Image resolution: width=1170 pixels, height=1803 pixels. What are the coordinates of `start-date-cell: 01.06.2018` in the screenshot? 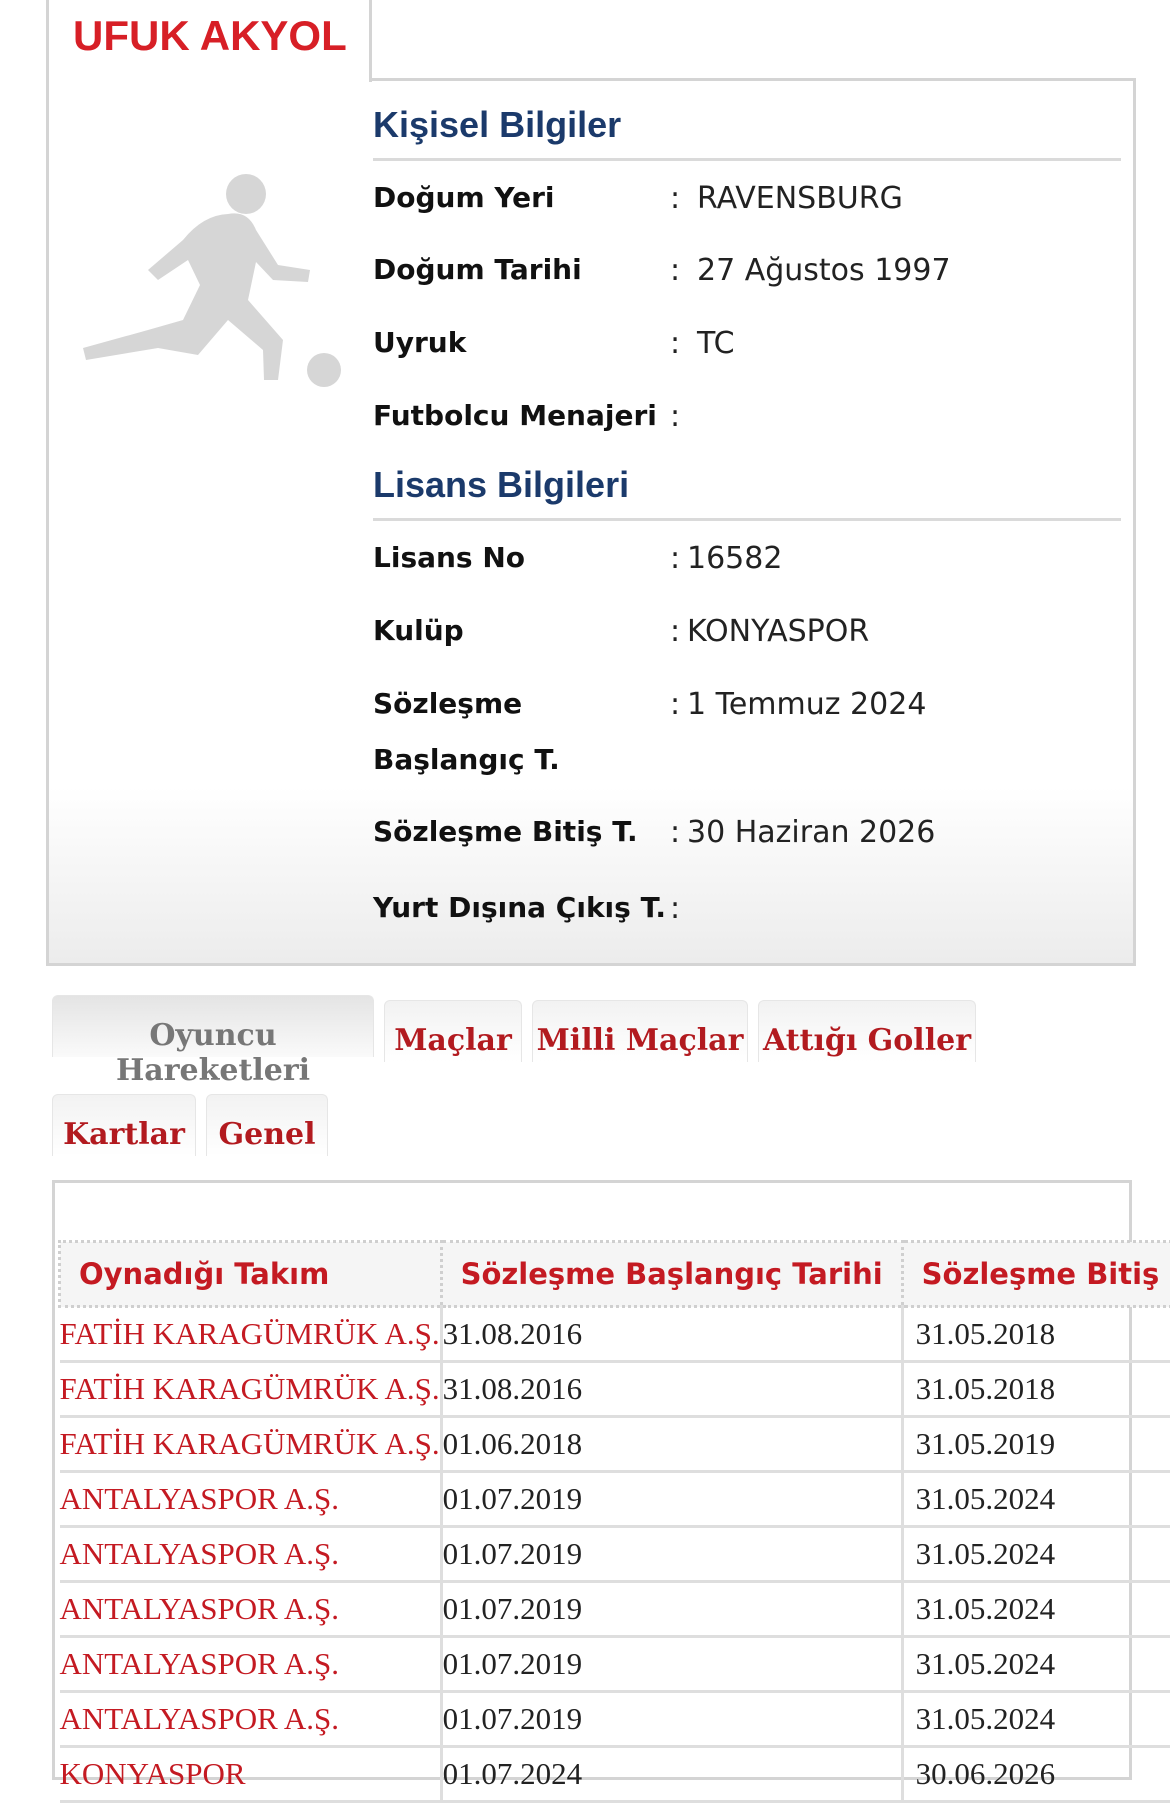 It's located at (671, 1444).